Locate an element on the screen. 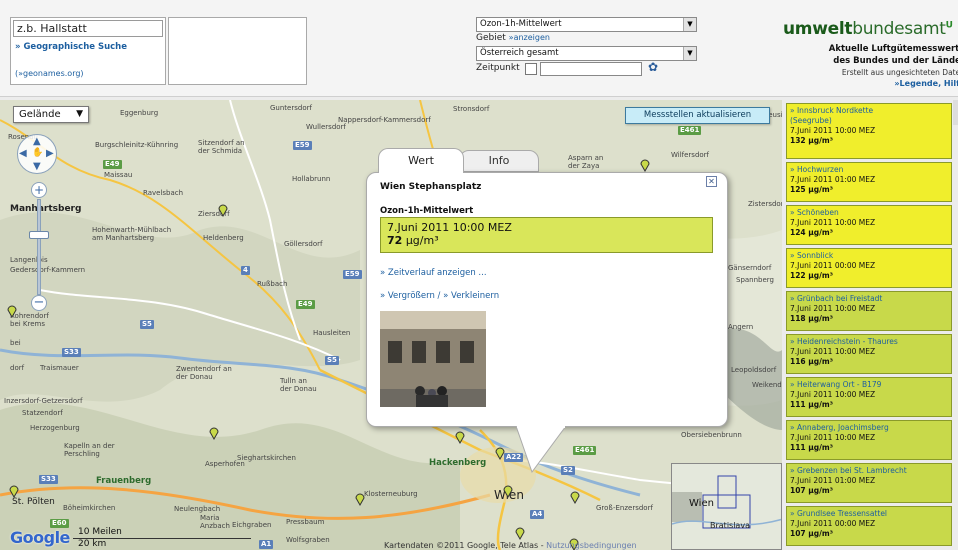 This screenshot has height=550, width=958. place-frauenberg: Frauenberg is located at coordinates (124, 481).